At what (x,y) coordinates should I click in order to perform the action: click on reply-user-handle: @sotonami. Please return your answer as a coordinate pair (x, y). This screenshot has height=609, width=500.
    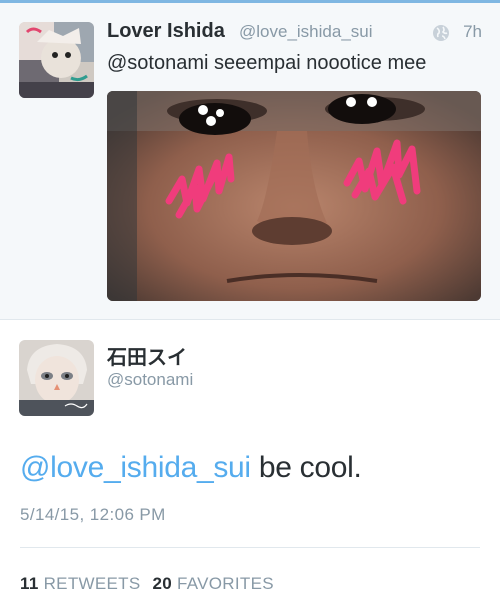
    Looking at the image, I should click on (150, 380).